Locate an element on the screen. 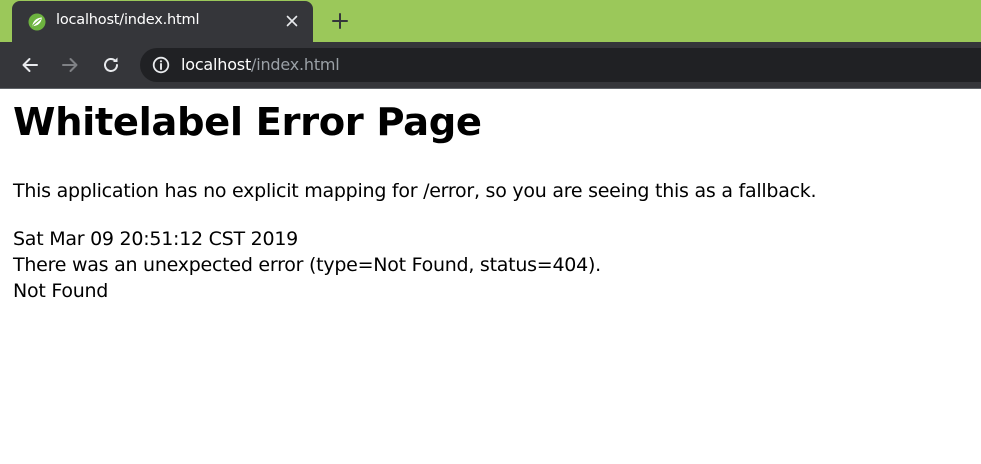 The image size is (981, 464). spring-leaf-icon is located at coordinates (37, 22).